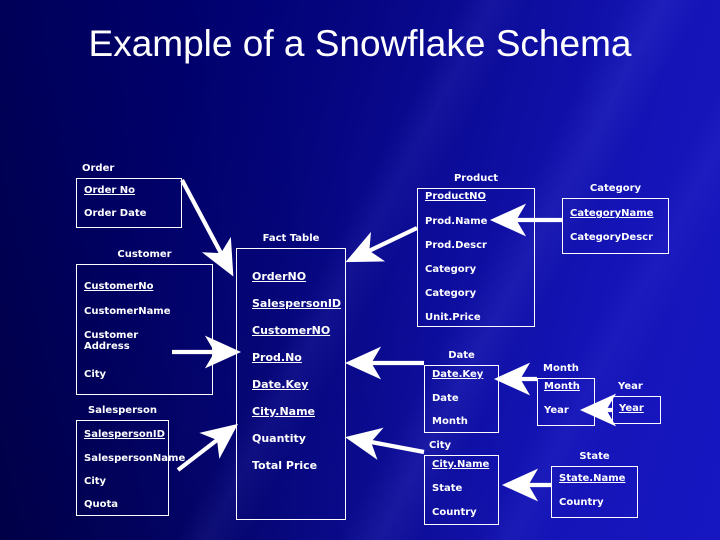  Describe the element at coordinates (135, 458) in the screenshot. I see `field-salesperson-name: SalespersonName` at that location.